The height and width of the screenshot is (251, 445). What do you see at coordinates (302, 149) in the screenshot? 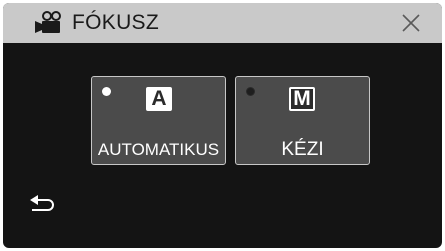
I see `manual-focus-label: KÉZI` at bounding box center [302, 149].